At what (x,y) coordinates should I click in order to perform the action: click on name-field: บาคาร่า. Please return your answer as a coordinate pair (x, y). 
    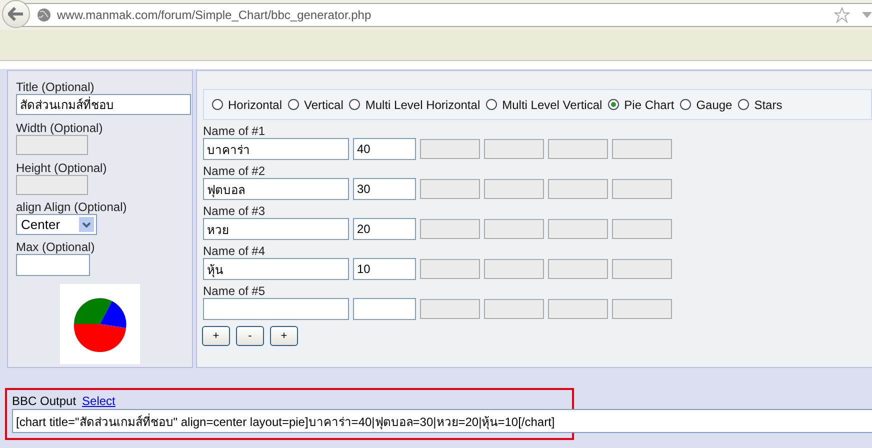
    Looking at the image, I should click on (276, 149).